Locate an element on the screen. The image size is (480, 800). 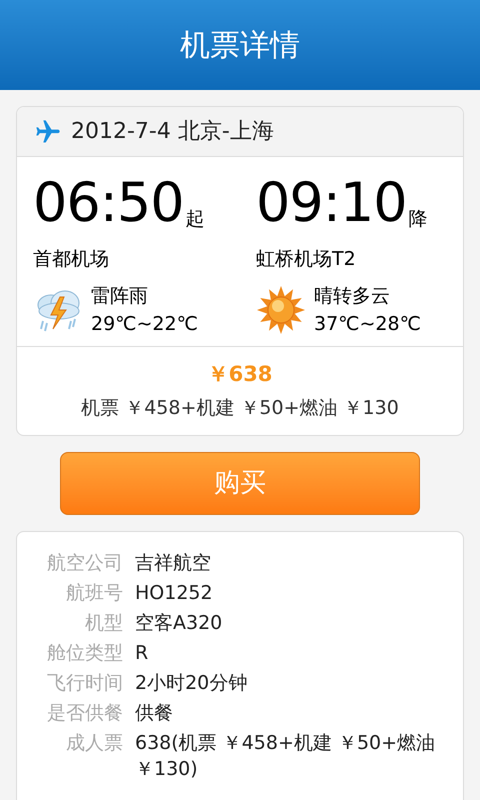
detail-label: 航班号 is located at coordinates (94, 593).